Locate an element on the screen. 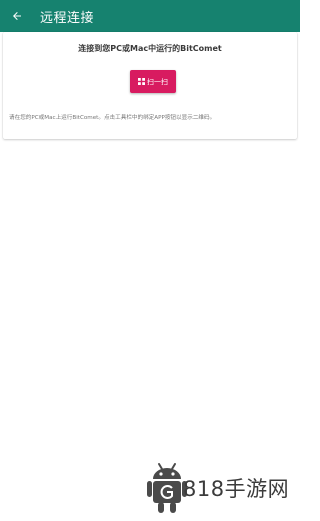 The height and width of the screenshot is (521, 320). scan-button-label: 扫一扫 is located at coordinates (157, 81).